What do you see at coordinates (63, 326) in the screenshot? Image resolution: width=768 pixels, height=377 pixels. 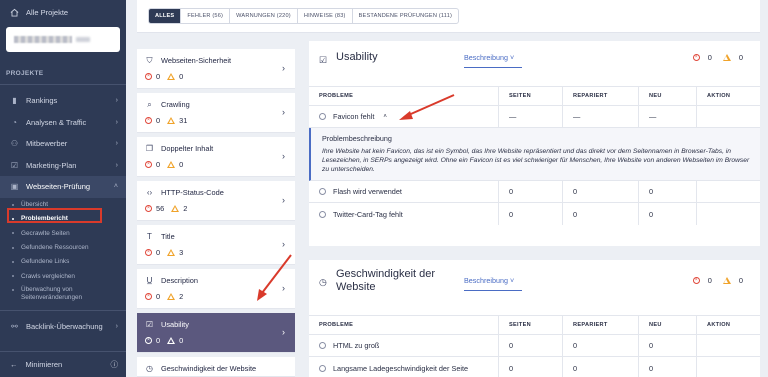 I see `sidebar-item-backlink: ⚯ Backlink-Überwachung ›` at bounding box center [63, 326].